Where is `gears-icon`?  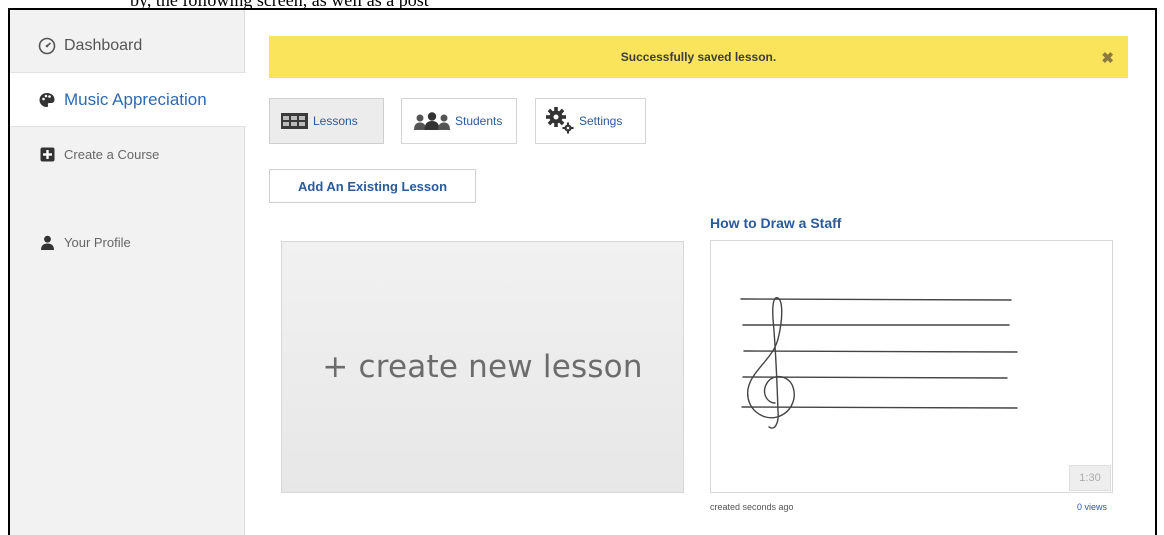
gears-icon is located at coordinates (561, 121).